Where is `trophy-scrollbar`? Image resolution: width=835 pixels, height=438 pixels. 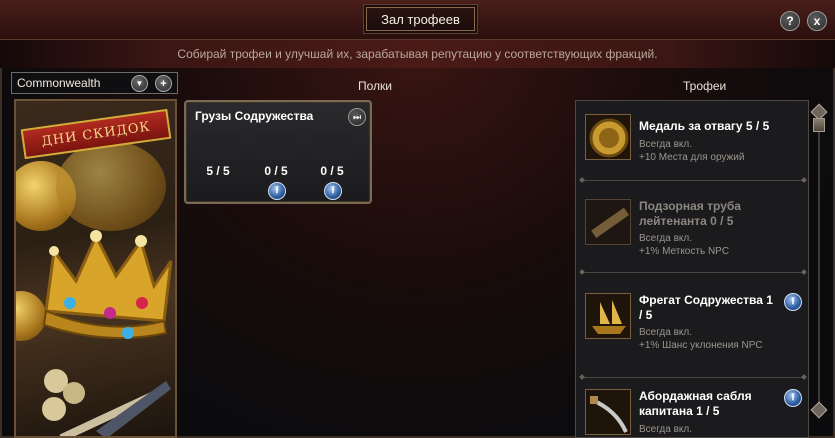
trophy-scrollbar is located at coordinates (819, 268).